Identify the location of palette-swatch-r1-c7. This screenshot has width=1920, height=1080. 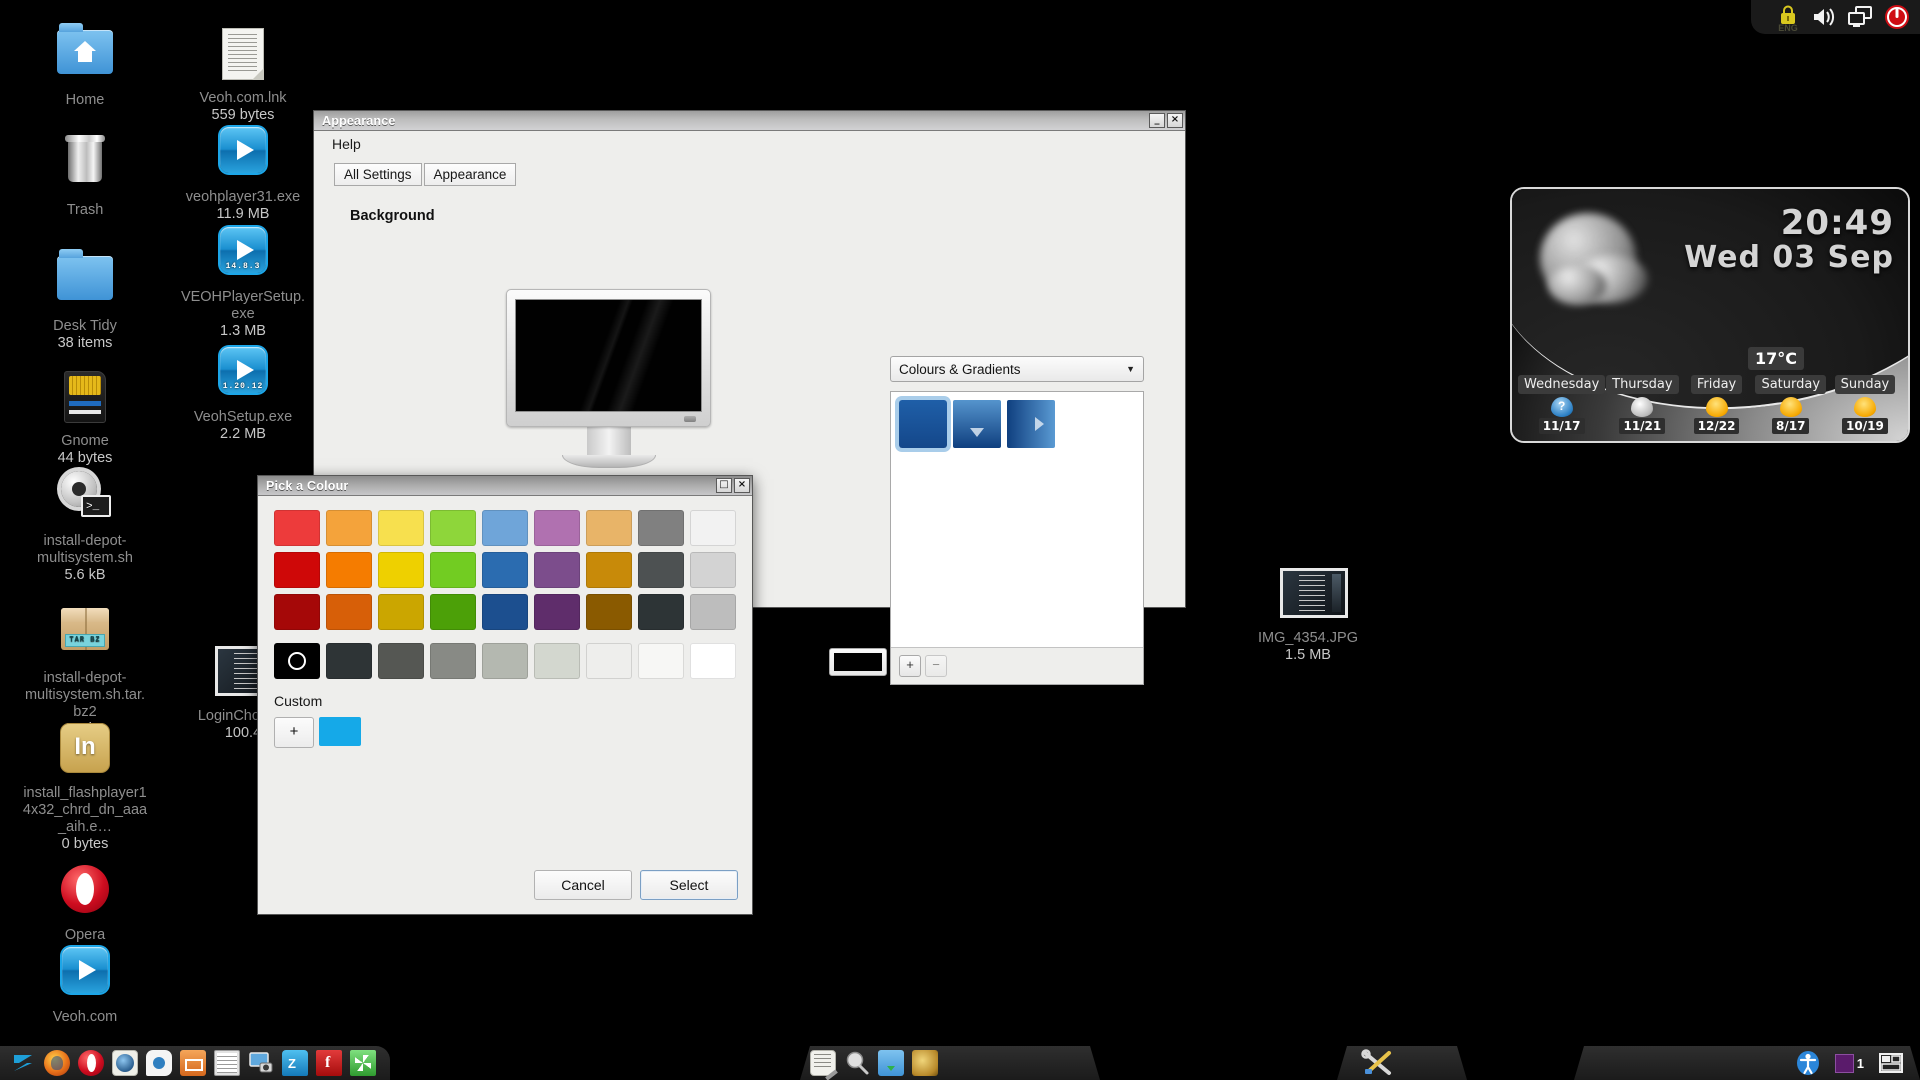
(661, 570).